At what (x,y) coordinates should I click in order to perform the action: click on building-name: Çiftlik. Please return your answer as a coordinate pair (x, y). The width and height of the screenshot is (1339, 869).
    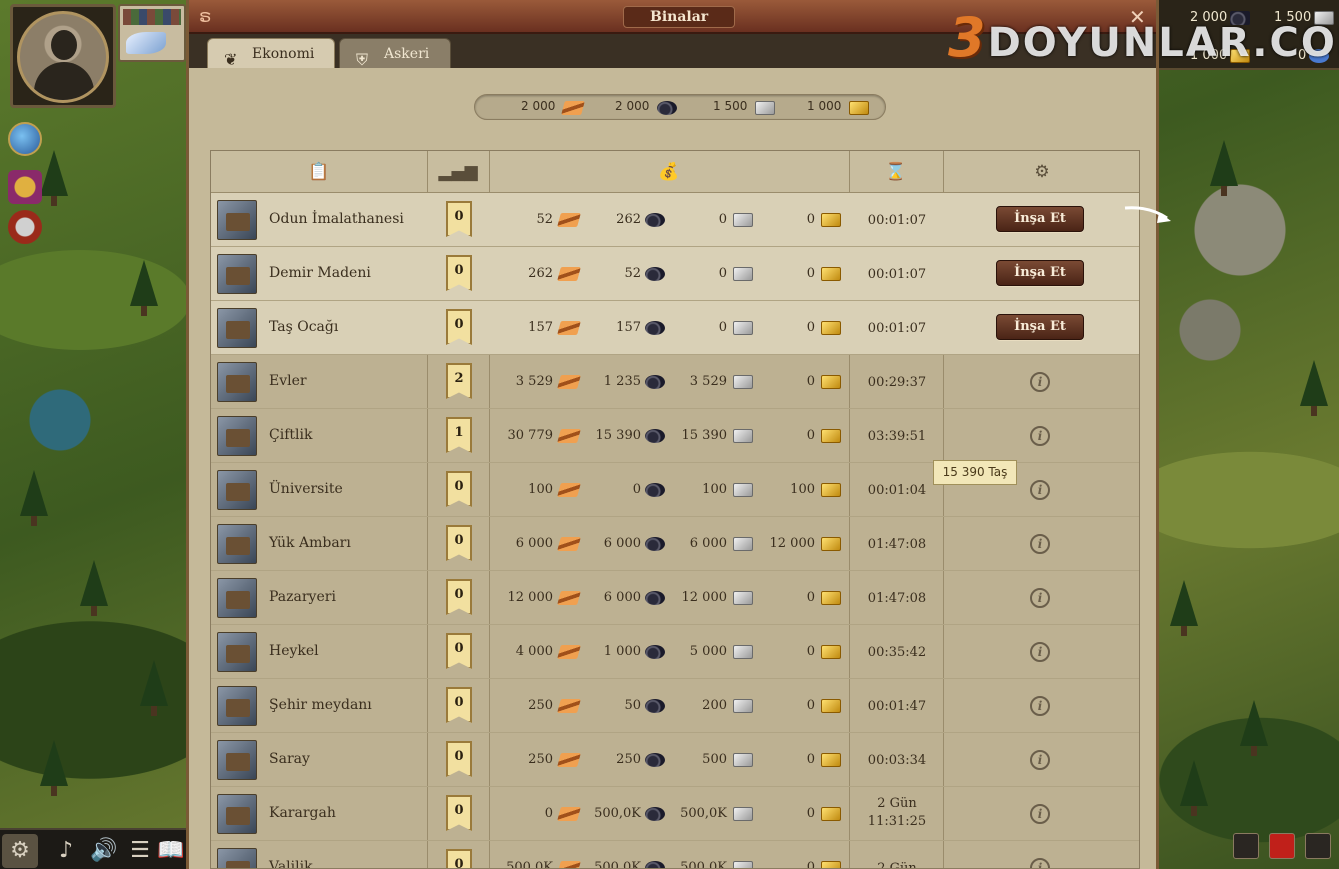
    Looking at the image, I should click on (291, 435).